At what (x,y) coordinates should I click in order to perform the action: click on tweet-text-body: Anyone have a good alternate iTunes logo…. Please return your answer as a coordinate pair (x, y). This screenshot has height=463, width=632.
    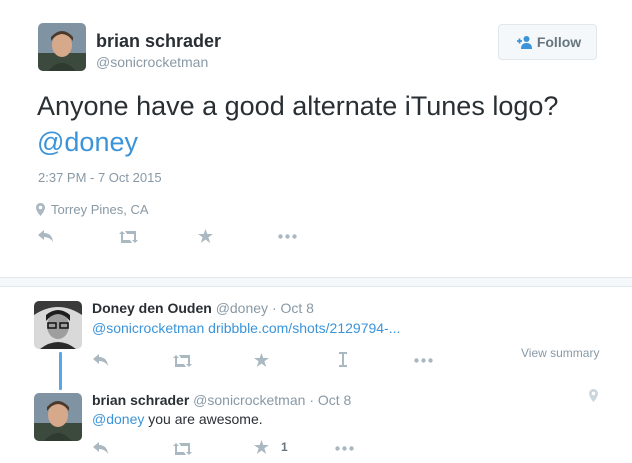
    Looking at the image, I should click on (298, 106).